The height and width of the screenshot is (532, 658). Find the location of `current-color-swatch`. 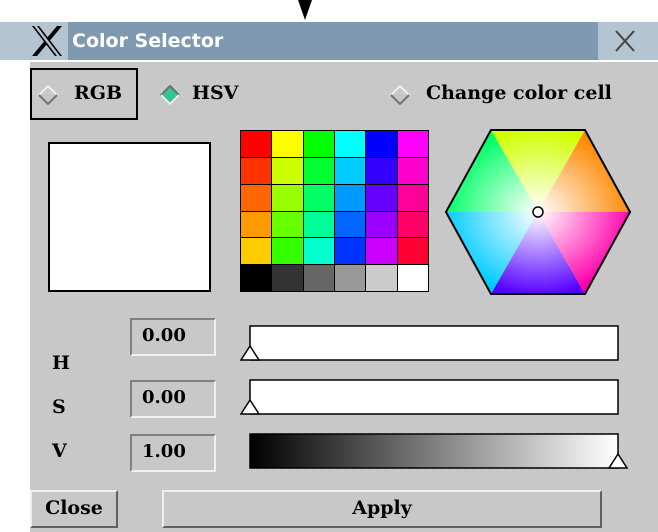

current-color-swatch is located at coordinates (129, 217).